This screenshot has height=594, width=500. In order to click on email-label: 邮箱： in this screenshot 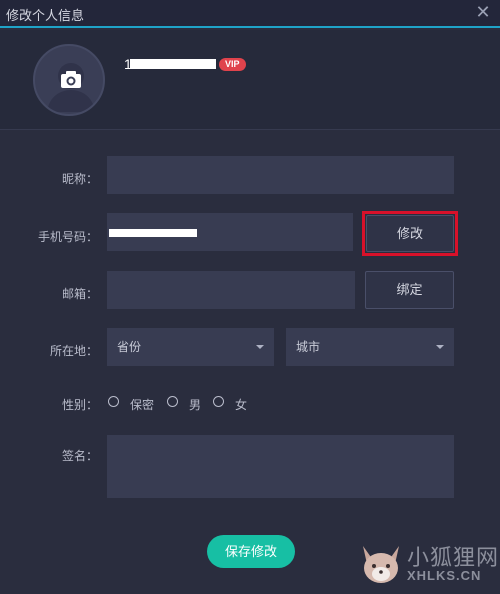, I will do `click(79, 294)`.